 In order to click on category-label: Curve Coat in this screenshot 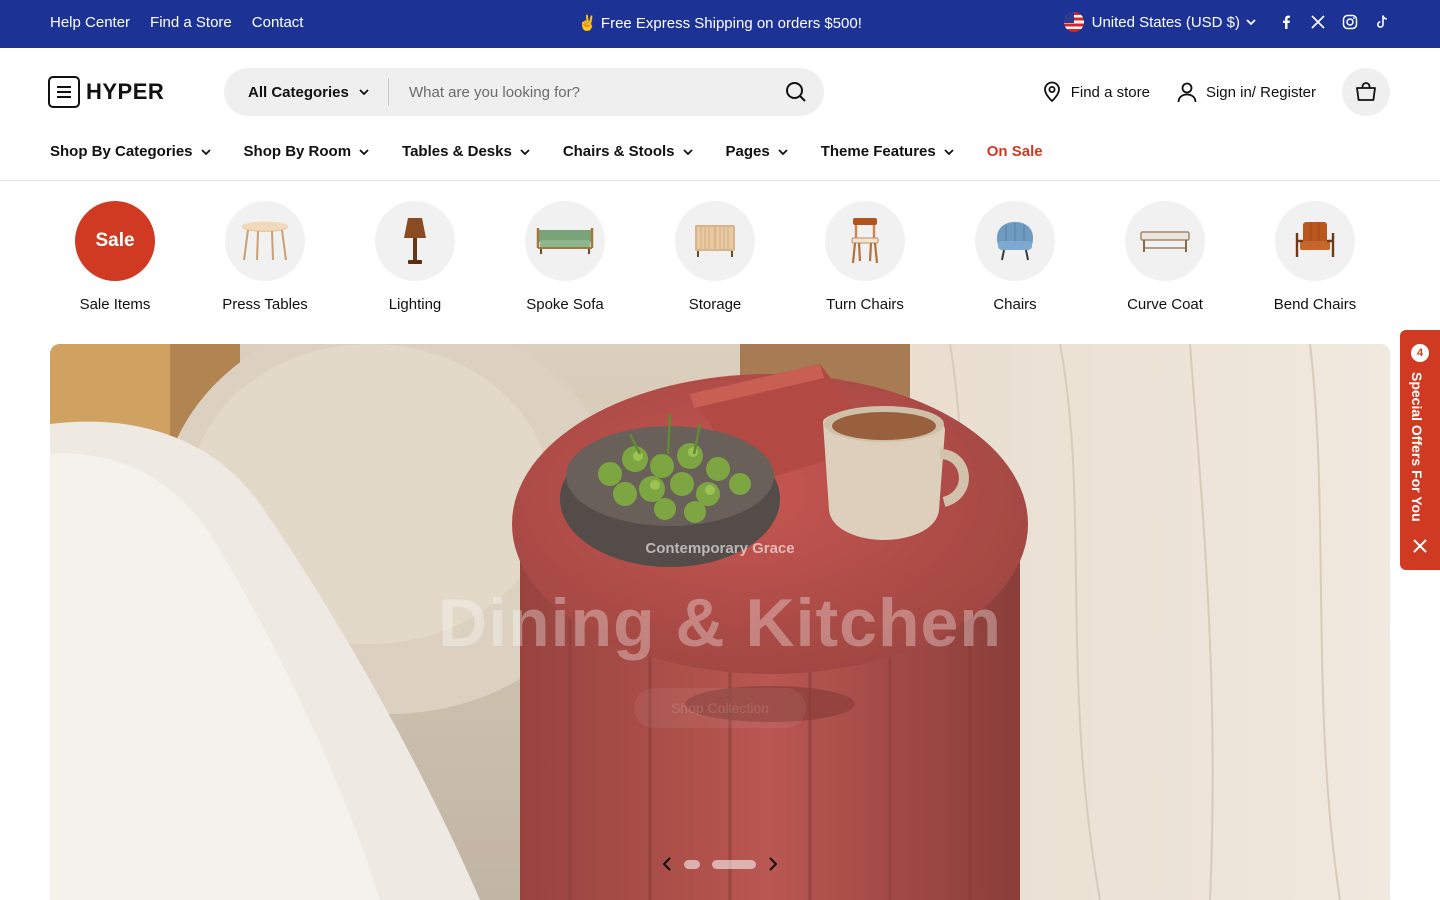, I will do `click(1165, 304)`.